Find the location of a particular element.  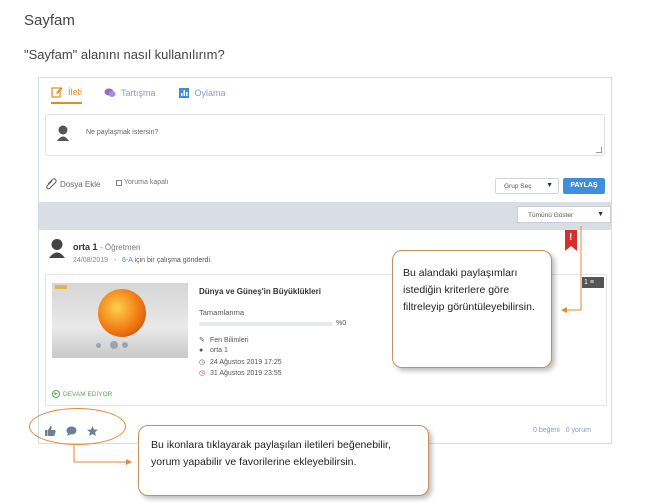

assignment-thumbnail is located at coordinates (120, 320).